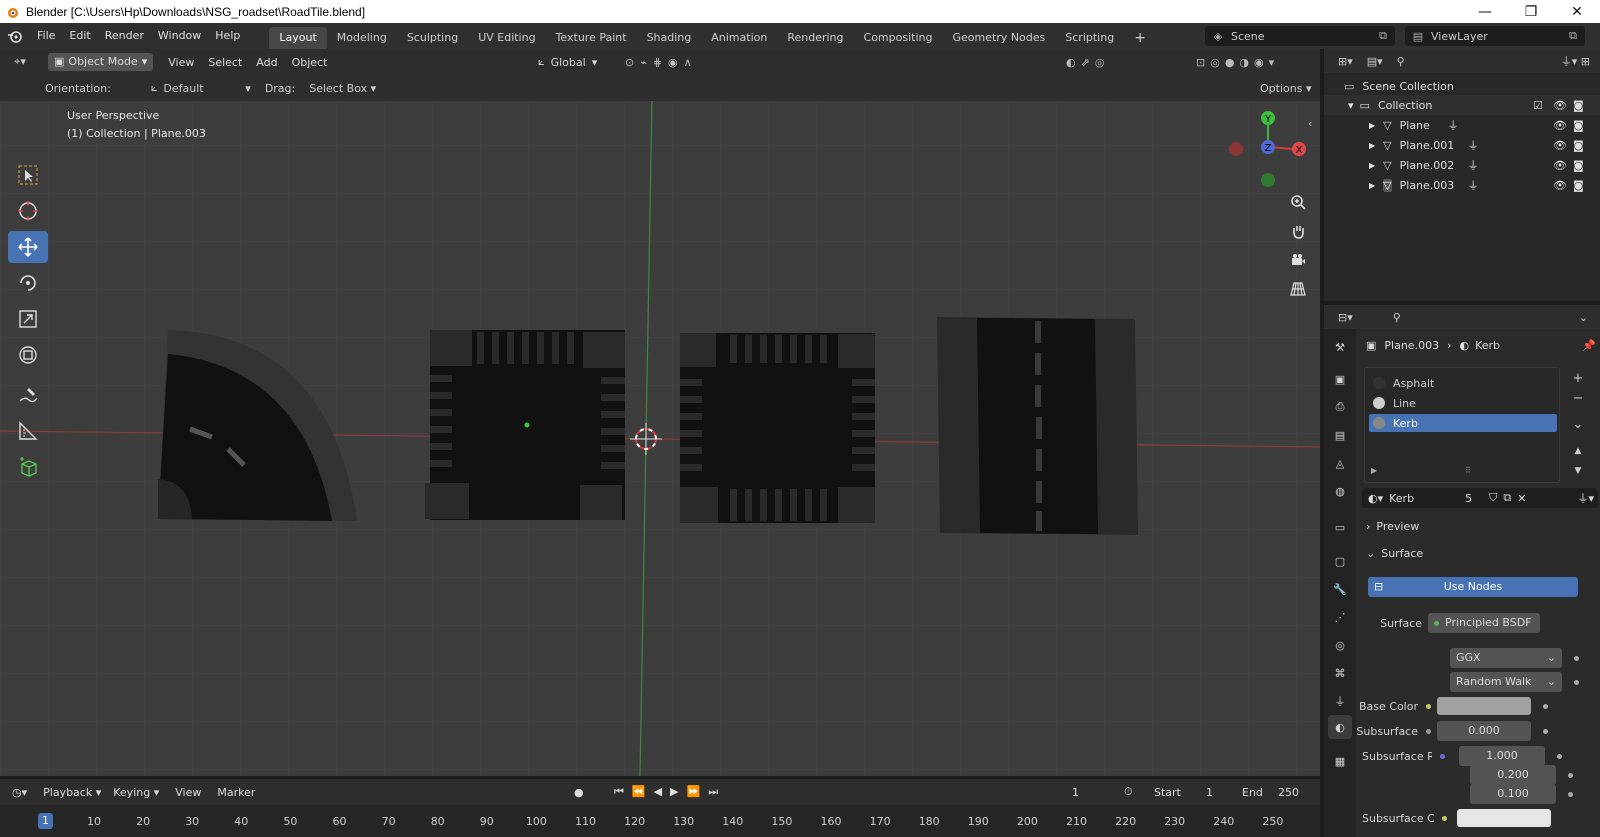 Image resolution: width=1600 pixels, height=837 pixels. Describe the element at coordinates (266, 62) in the screenshot. I see `menu-add: Add` at that location.